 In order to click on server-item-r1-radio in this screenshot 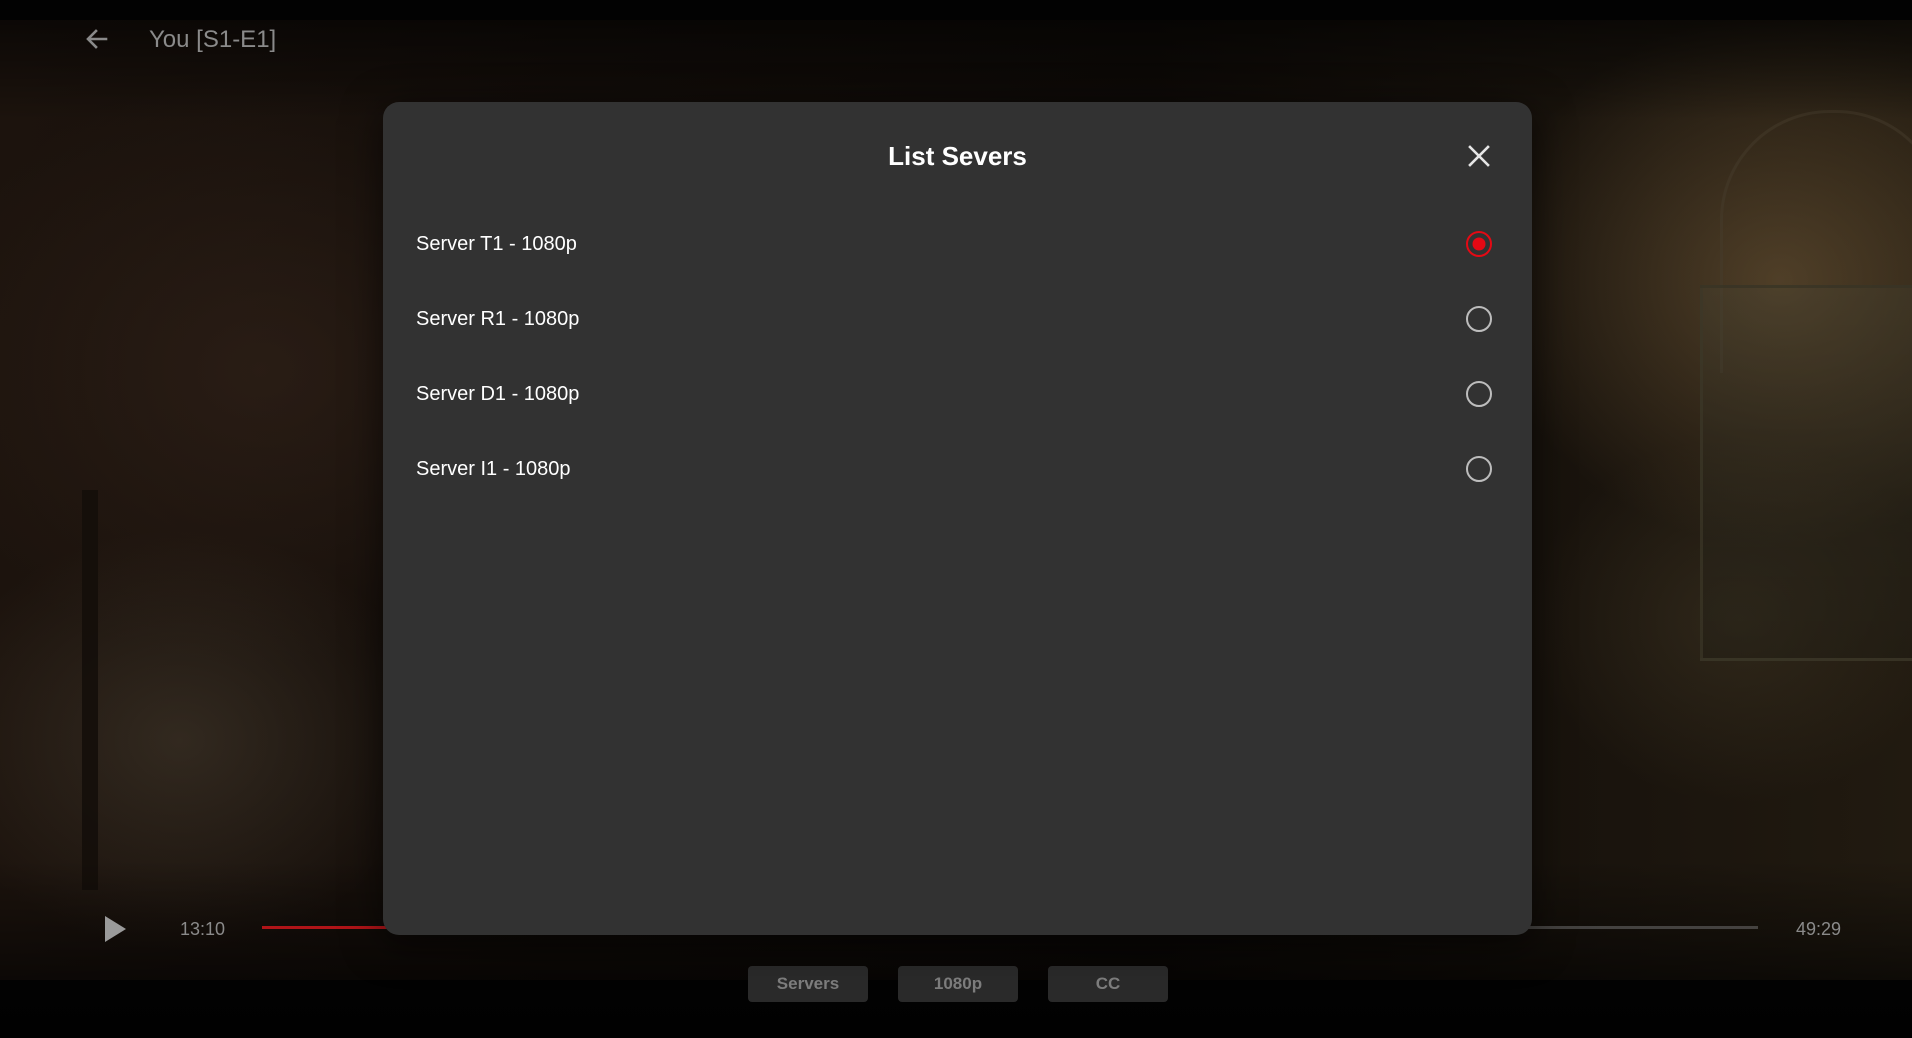, I will do `click(1479, 319)`.